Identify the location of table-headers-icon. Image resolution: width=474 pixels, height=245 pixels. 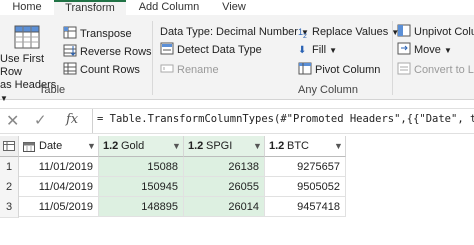
(27, 37).